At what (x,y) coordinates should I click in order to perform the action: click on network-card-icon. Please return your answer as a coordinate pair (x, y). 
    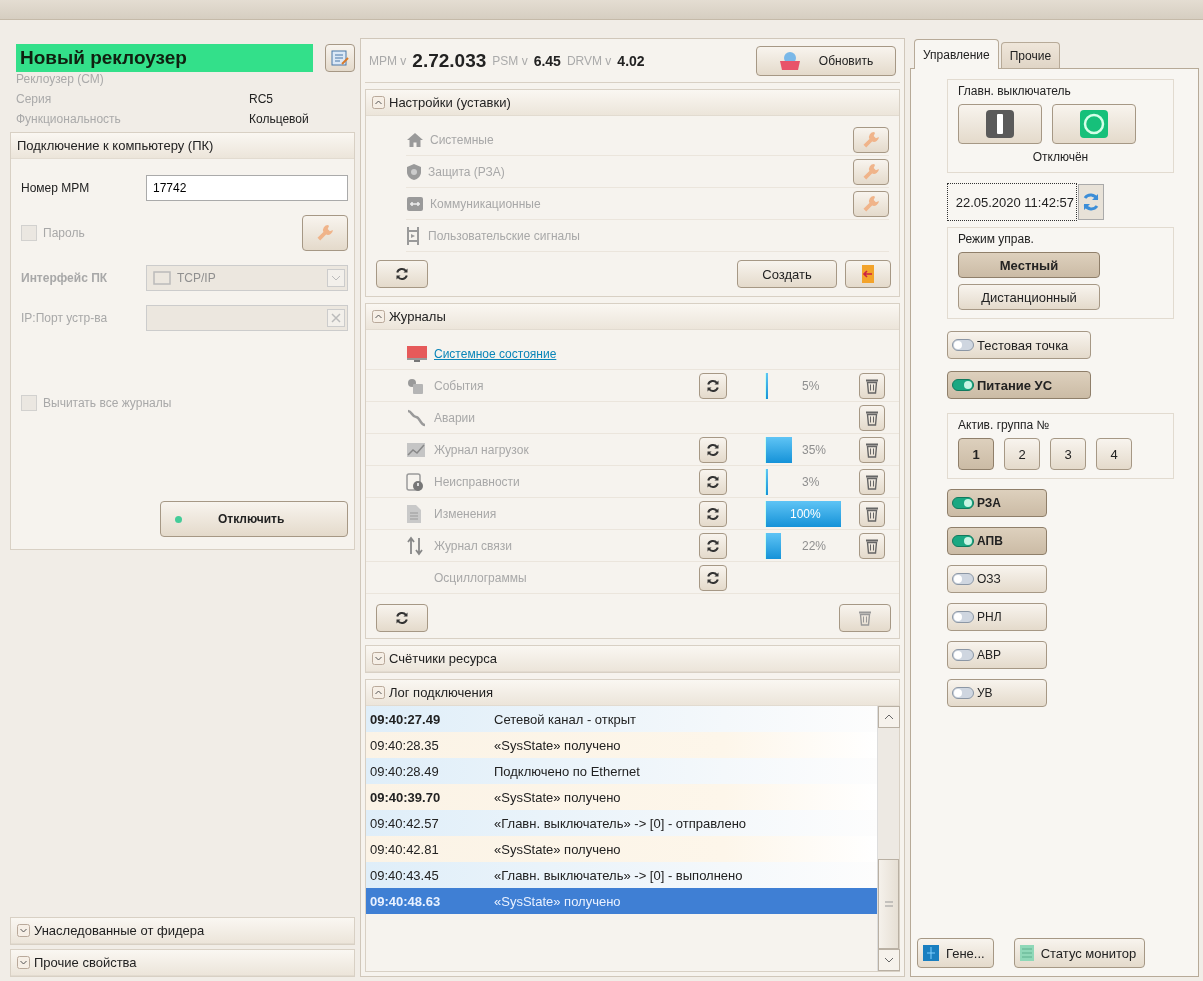
    Looking at the image, I should click on (162, 278).